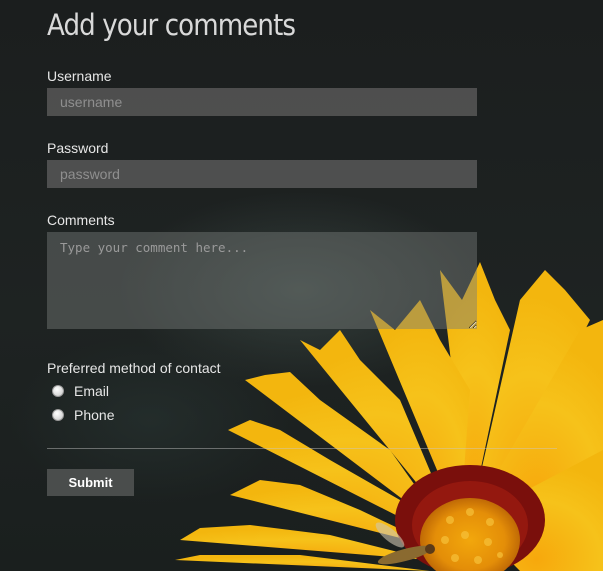 This screenshot has width=603, height=571. I want to click on email-radio-label: Email, so click(92, 391).